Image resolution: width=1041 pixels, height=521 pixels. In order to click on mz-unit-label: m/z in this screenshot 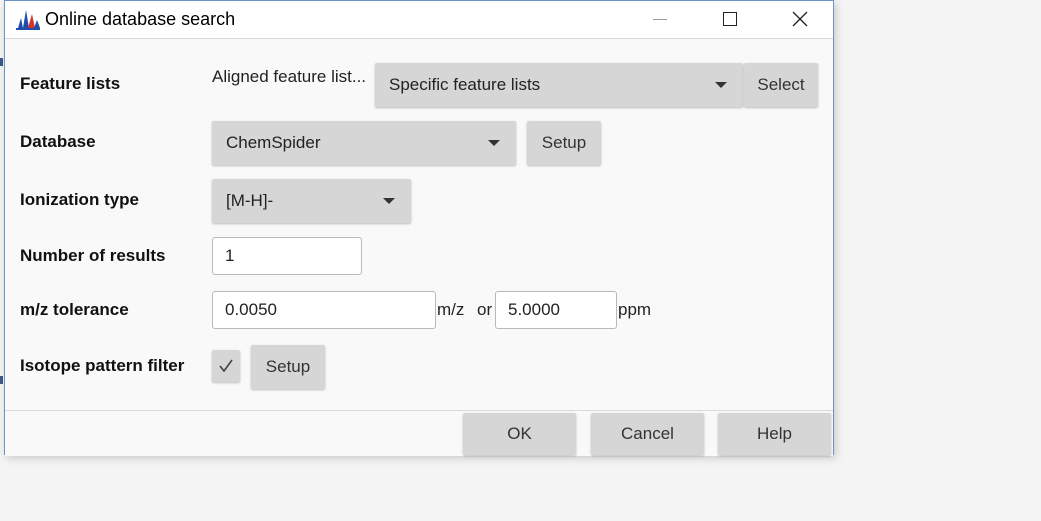, I will do `click(451, 309)`.